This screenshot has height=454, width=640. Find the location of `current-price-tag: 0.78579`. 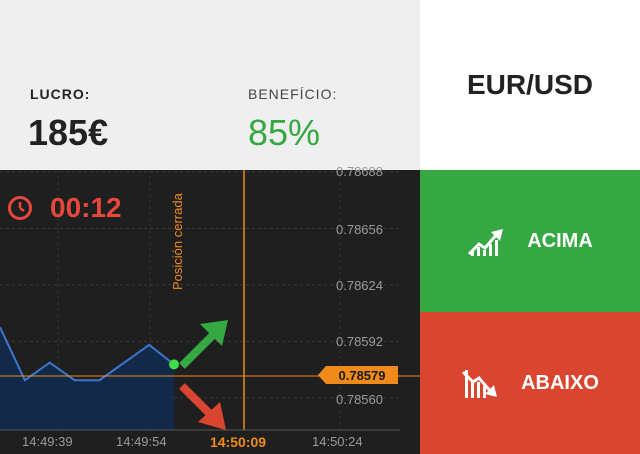

current-price-tag: 0.78579 is located at coordinates (358, 375).